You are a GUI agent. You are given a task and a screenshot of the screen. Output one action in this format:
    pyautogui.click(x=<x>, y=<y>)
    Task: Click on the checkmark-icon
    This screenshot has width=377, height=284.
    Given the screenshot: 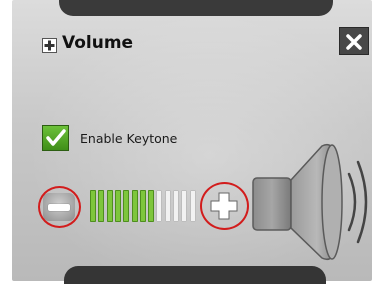 What is the action you would take?
    pyautogui.click(x=56, y=137)
    